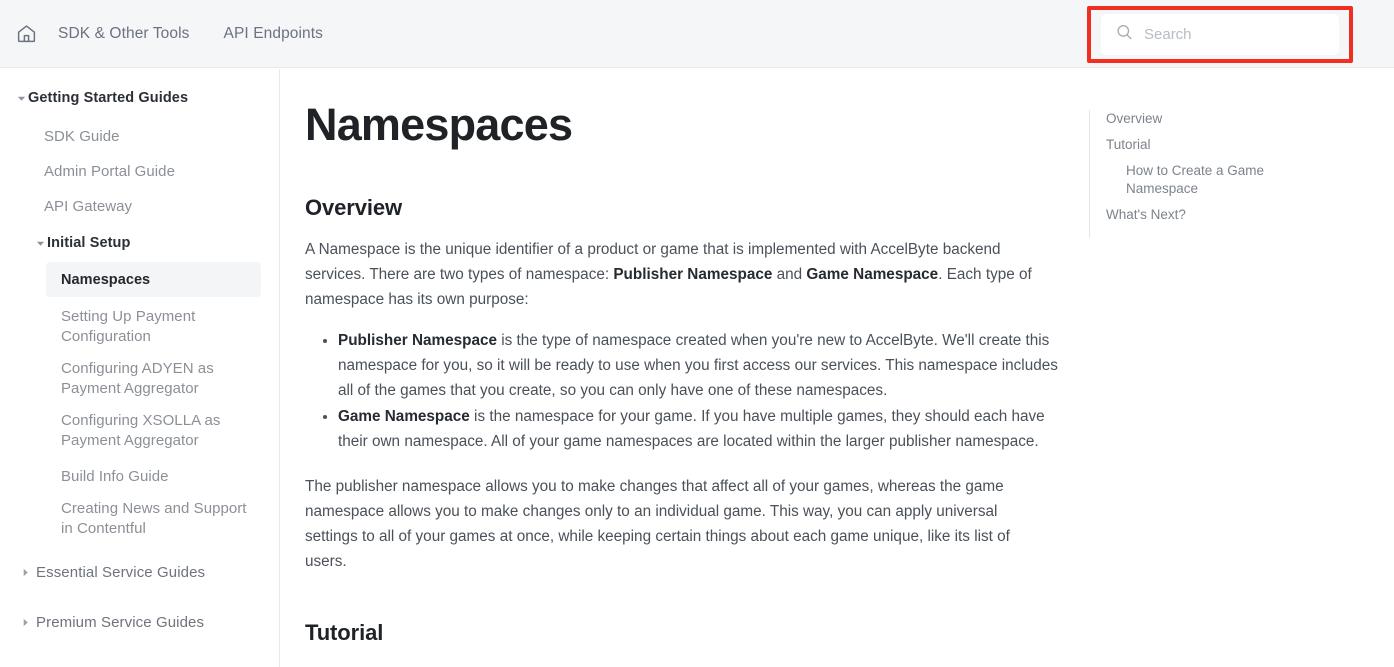 The image size is (1394, 667). I want to click on sidebar-group-label: Initial Setup, so click(89, 243).